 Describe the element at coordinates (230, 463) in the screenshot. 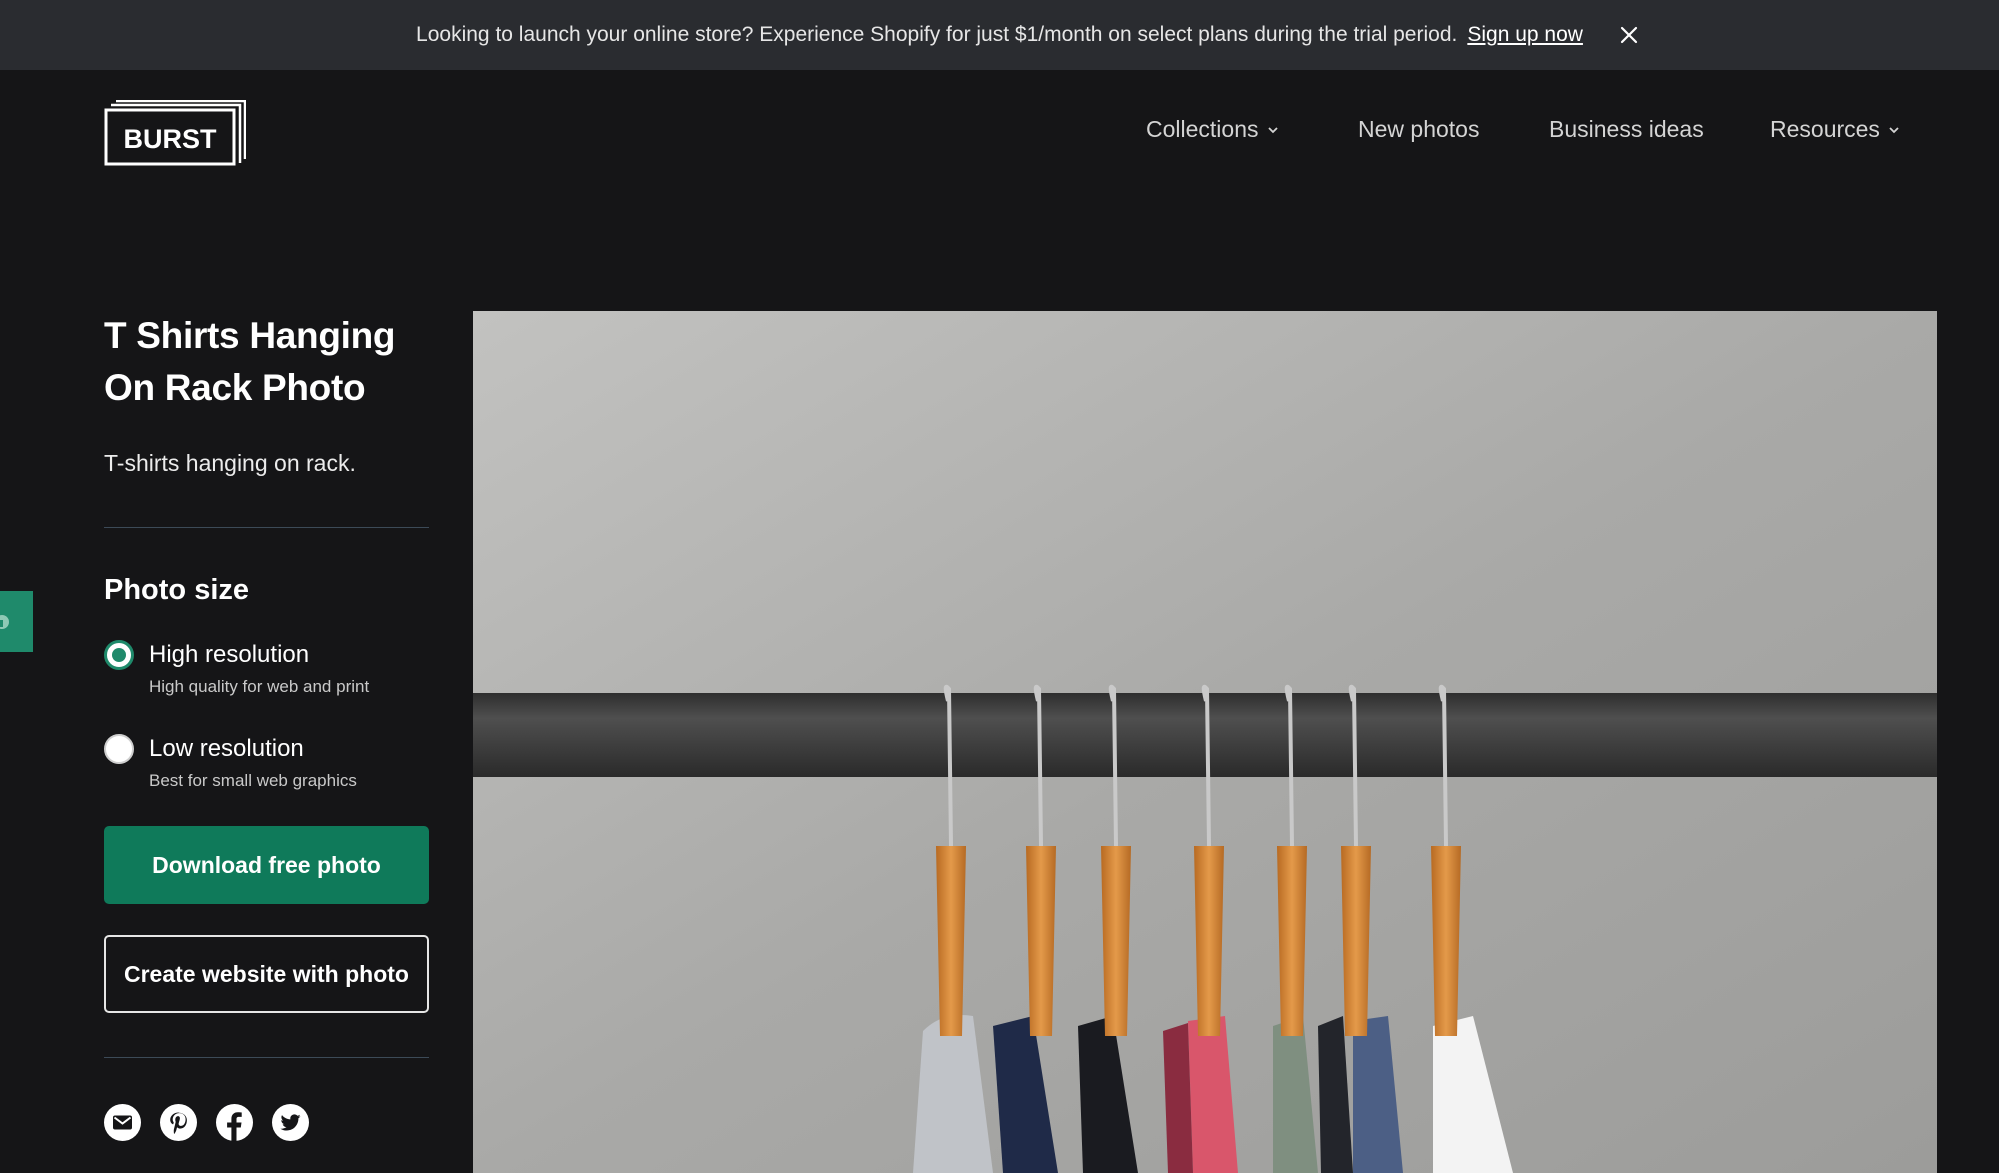

I see `photo-description: T-shirts hanging on rack.` at that location.